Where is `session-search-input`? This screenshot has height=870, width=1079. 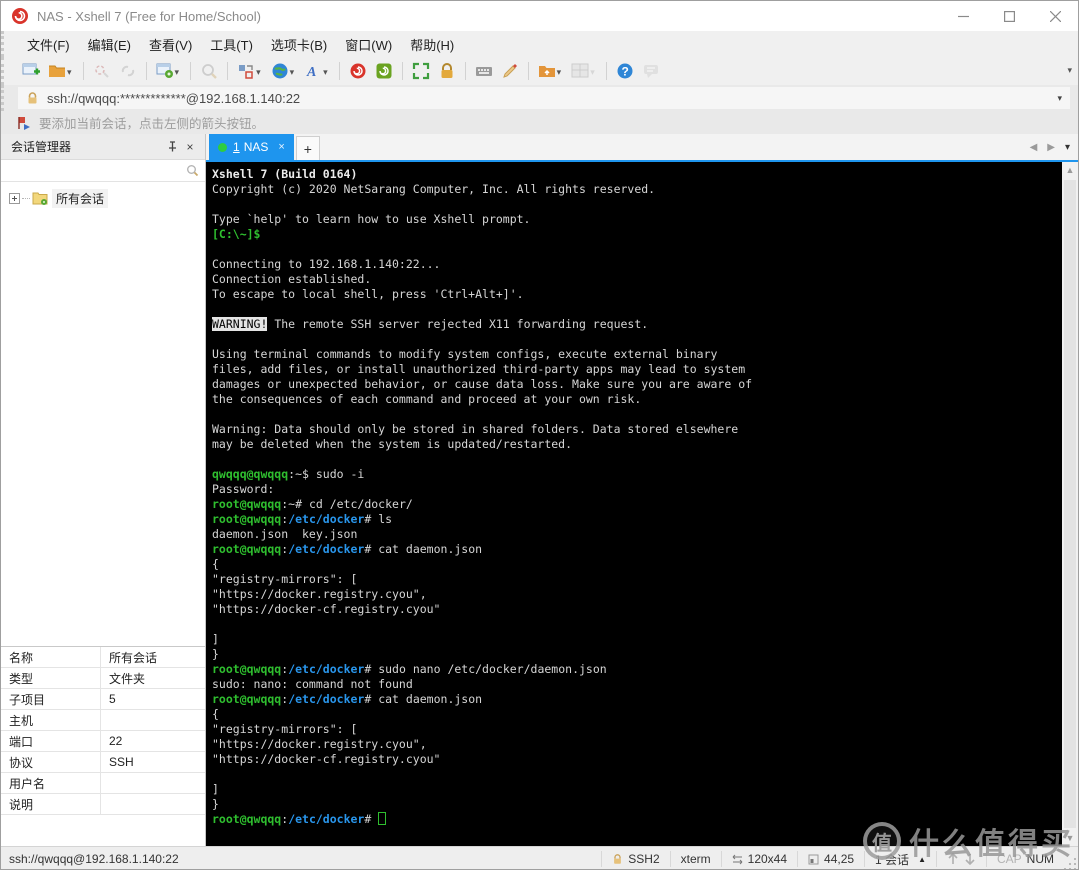 session-search-input is located at coordinates (96, 170).